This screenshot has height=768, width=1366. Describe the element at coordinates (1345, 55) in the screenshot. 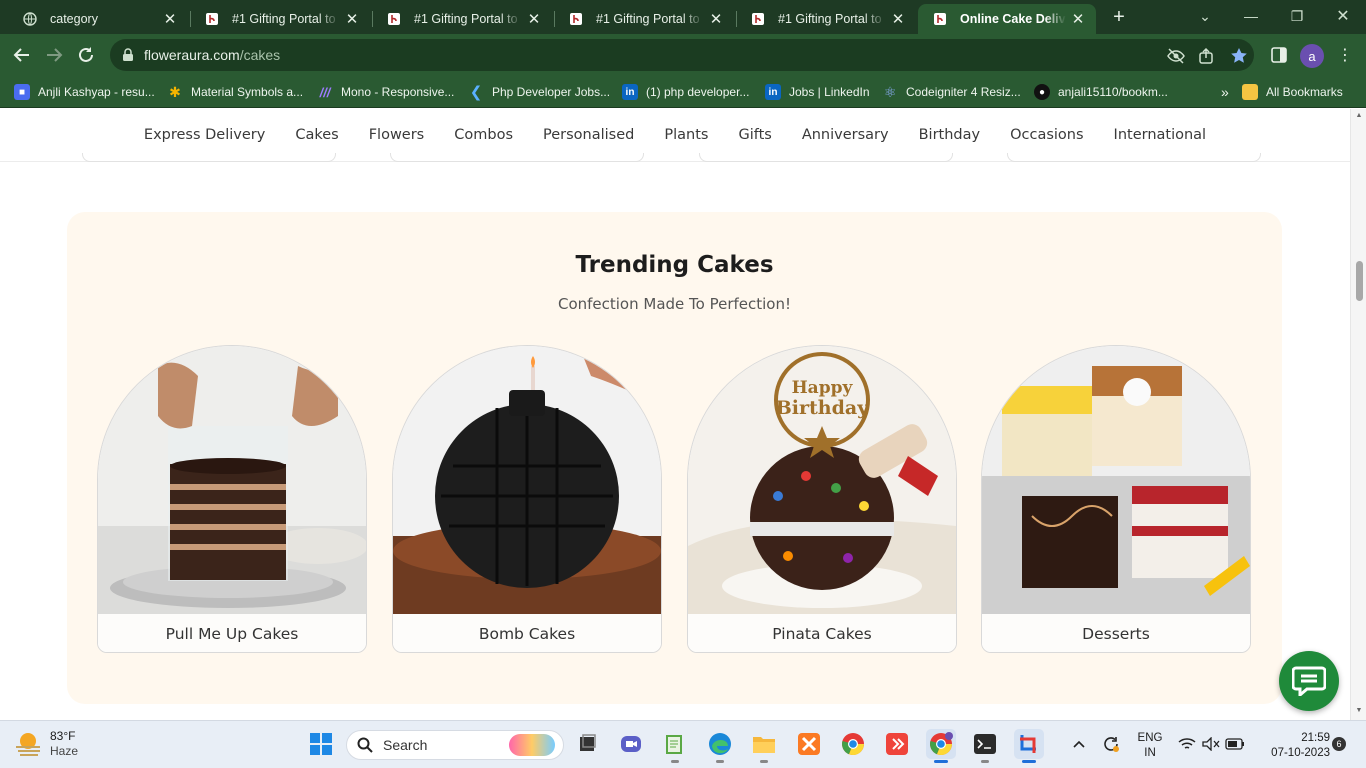

I see `menu-kebab-icon: ⋮` at that location.